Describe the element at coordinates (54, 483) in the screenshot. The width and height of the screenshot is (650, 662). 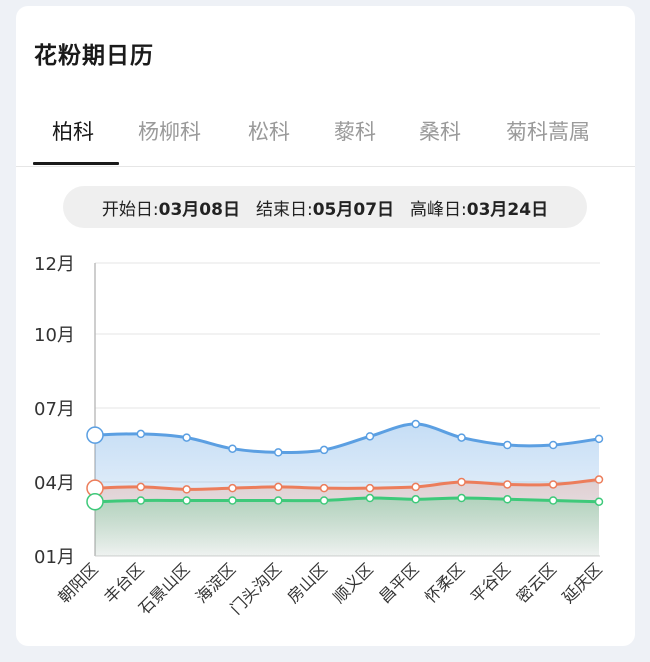
I see `y-tick-label: 04月` at that location.